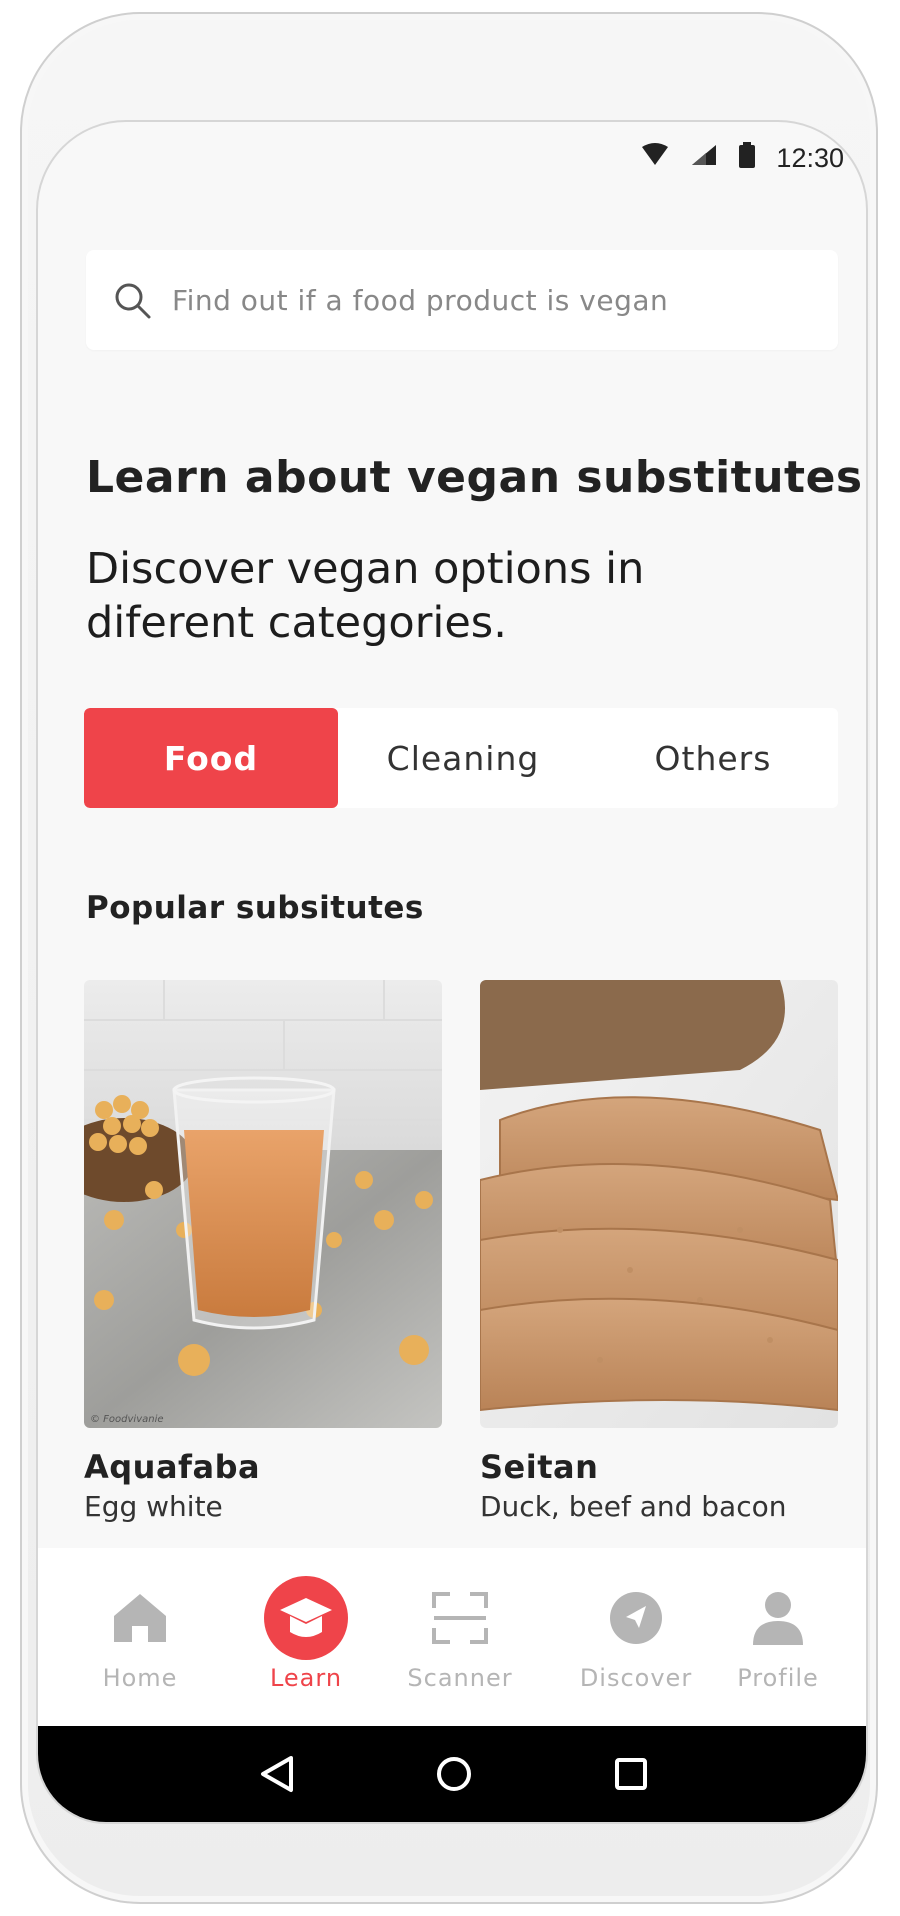 Image resolution: width=900 pixels, height=1916 pixels. I want to click on home-circle-icon, so click(453, 1774).